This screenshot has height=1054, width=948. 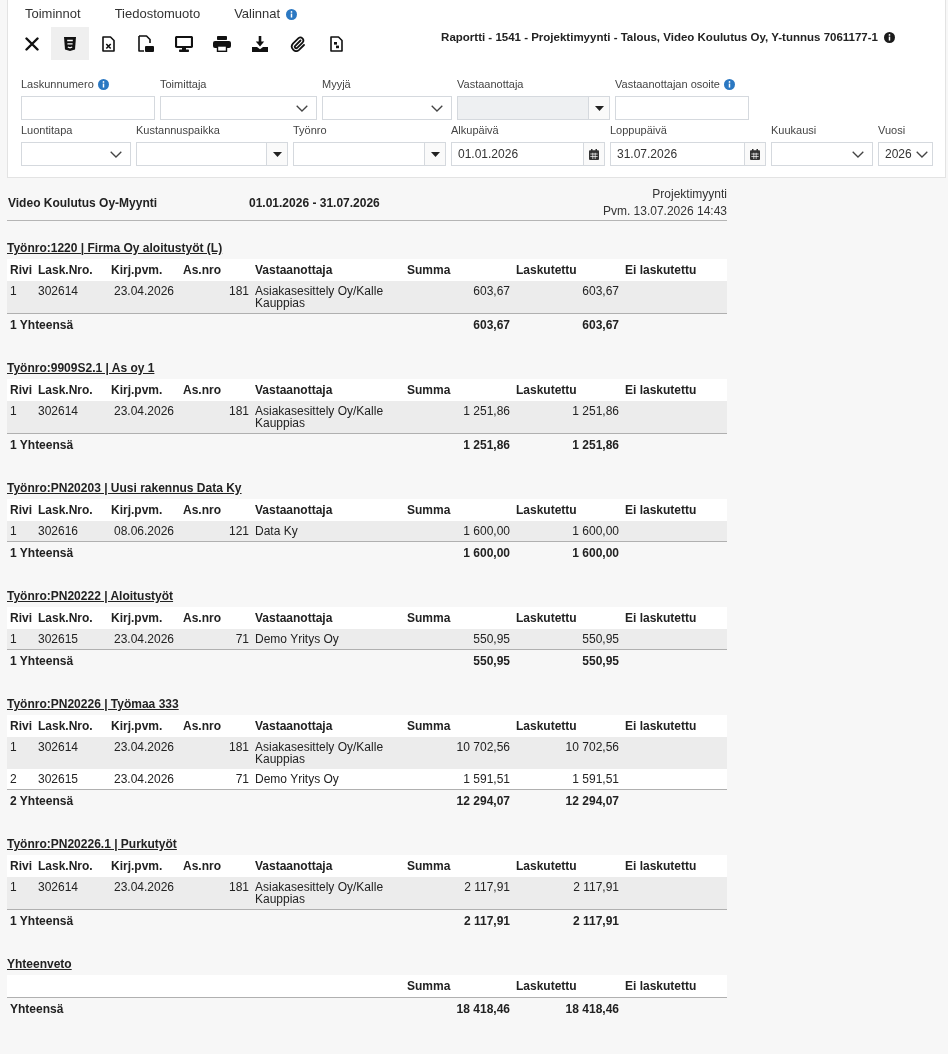 I want to click on info-icon, so click(x=889, y=37).